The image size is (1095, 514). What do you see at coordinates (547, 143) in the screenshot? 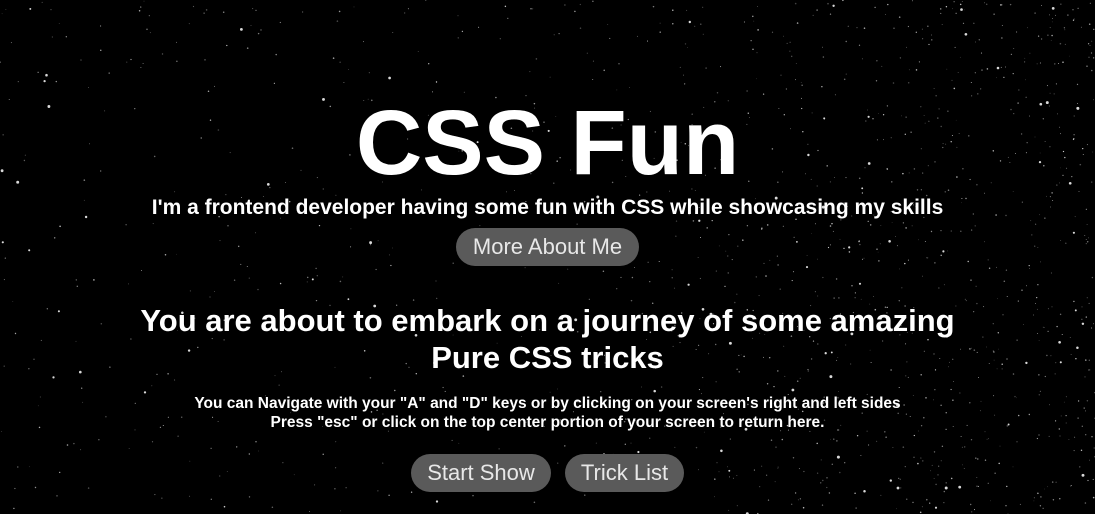
I see `page-title: CSS Fun` at bounding box center [547, 143].